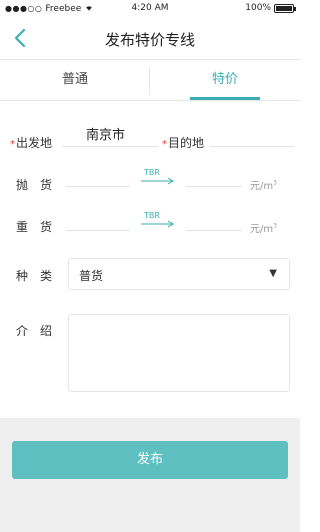 This screenshot has width=320, height=532. I want to click on battery-percent: 100%, so click(258, 8).